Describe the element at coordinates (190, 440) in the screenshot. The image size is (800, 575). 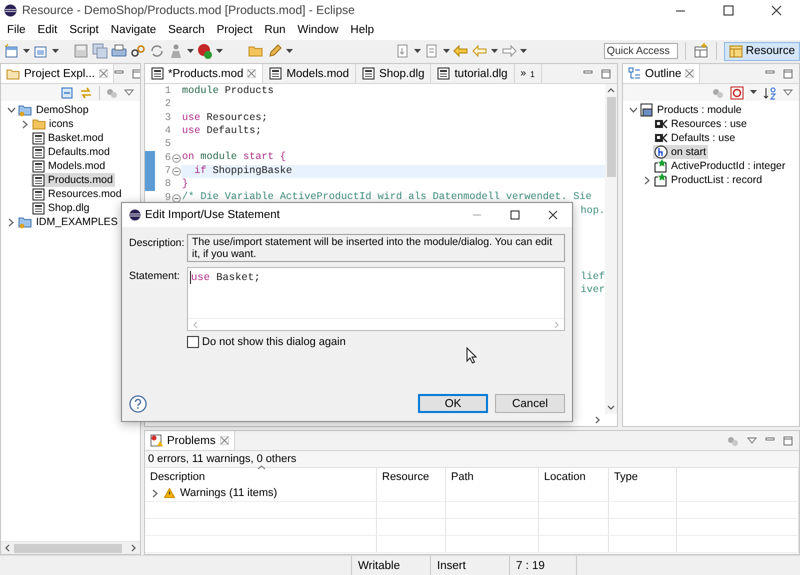
I see `view-tab: Problems` at that location.